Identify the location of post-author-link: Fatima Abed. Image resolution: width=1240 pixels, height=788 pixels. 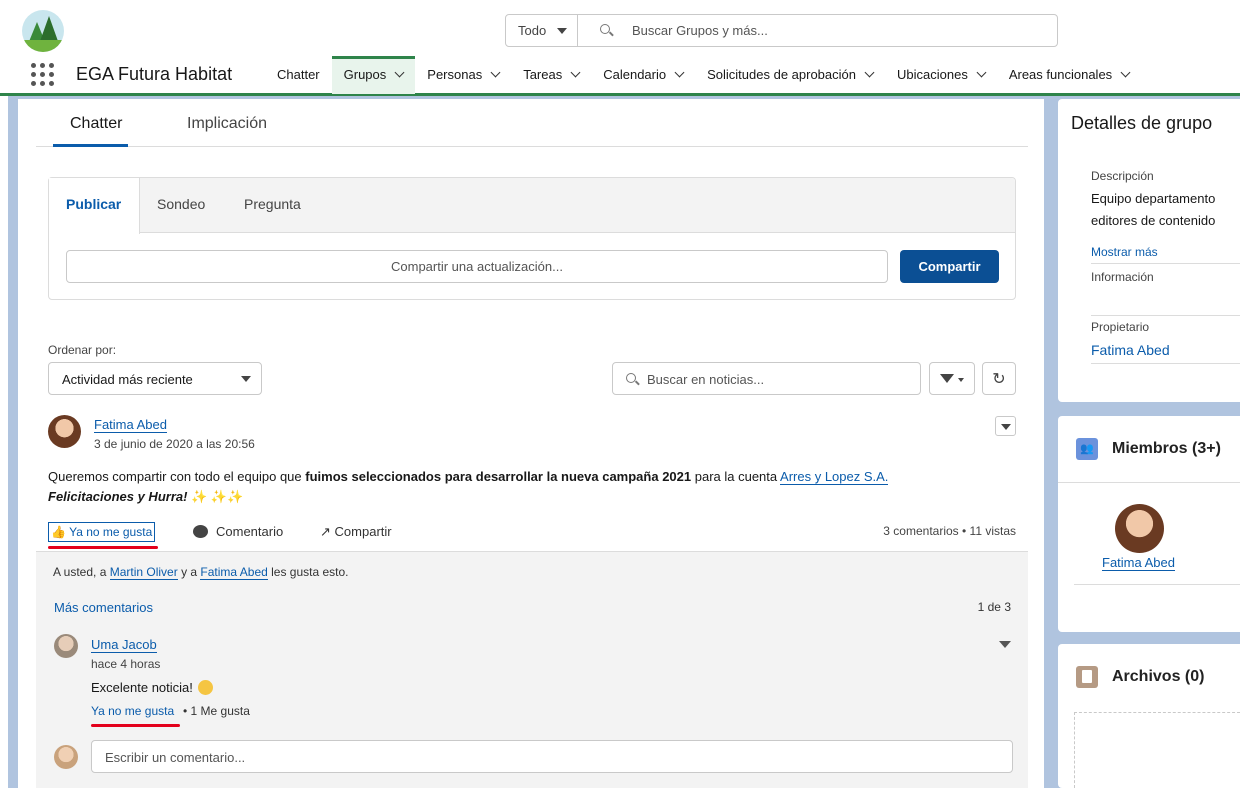
(130, 425).